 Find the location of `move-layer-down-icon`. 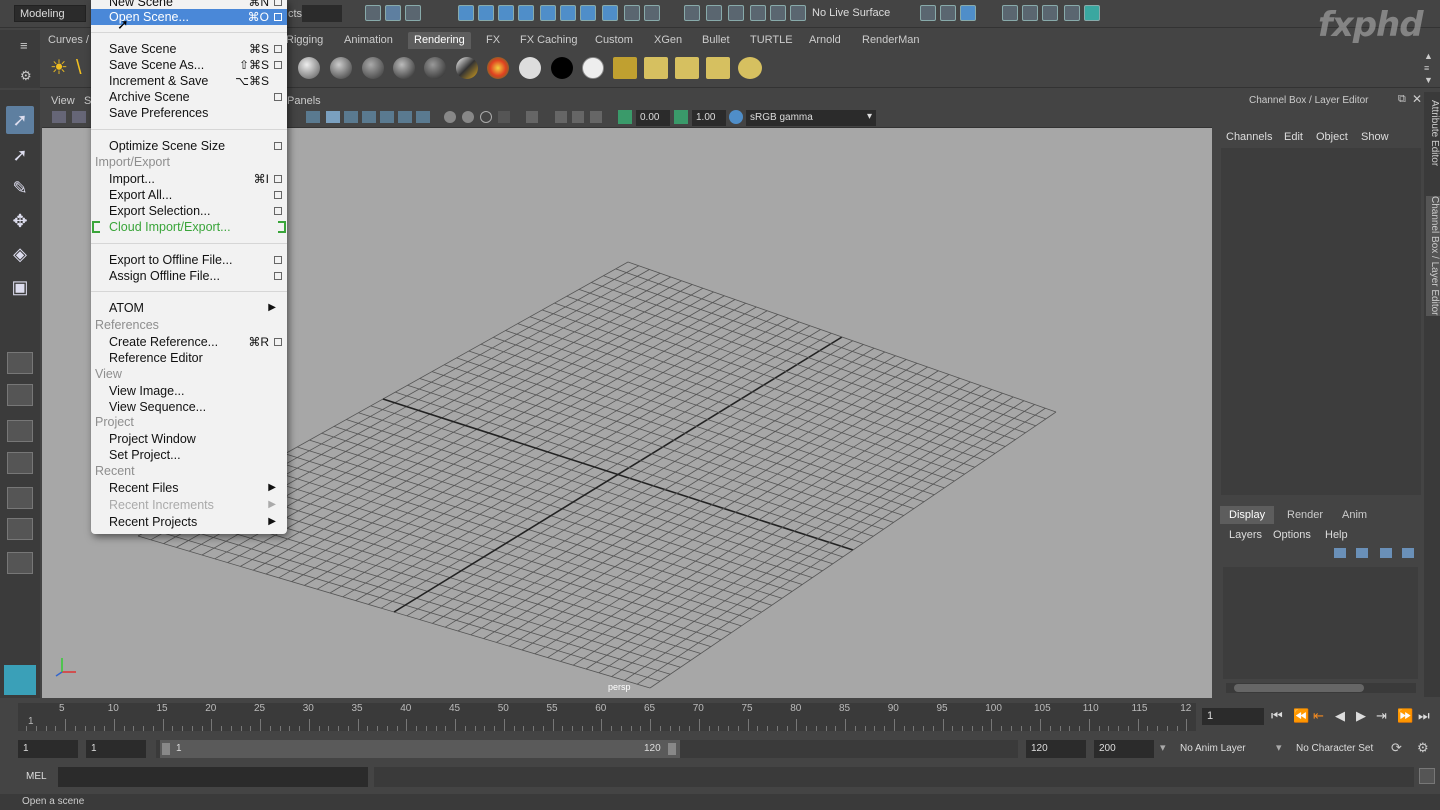

move-layer-down-icon is located at coordinates (1362, 553).